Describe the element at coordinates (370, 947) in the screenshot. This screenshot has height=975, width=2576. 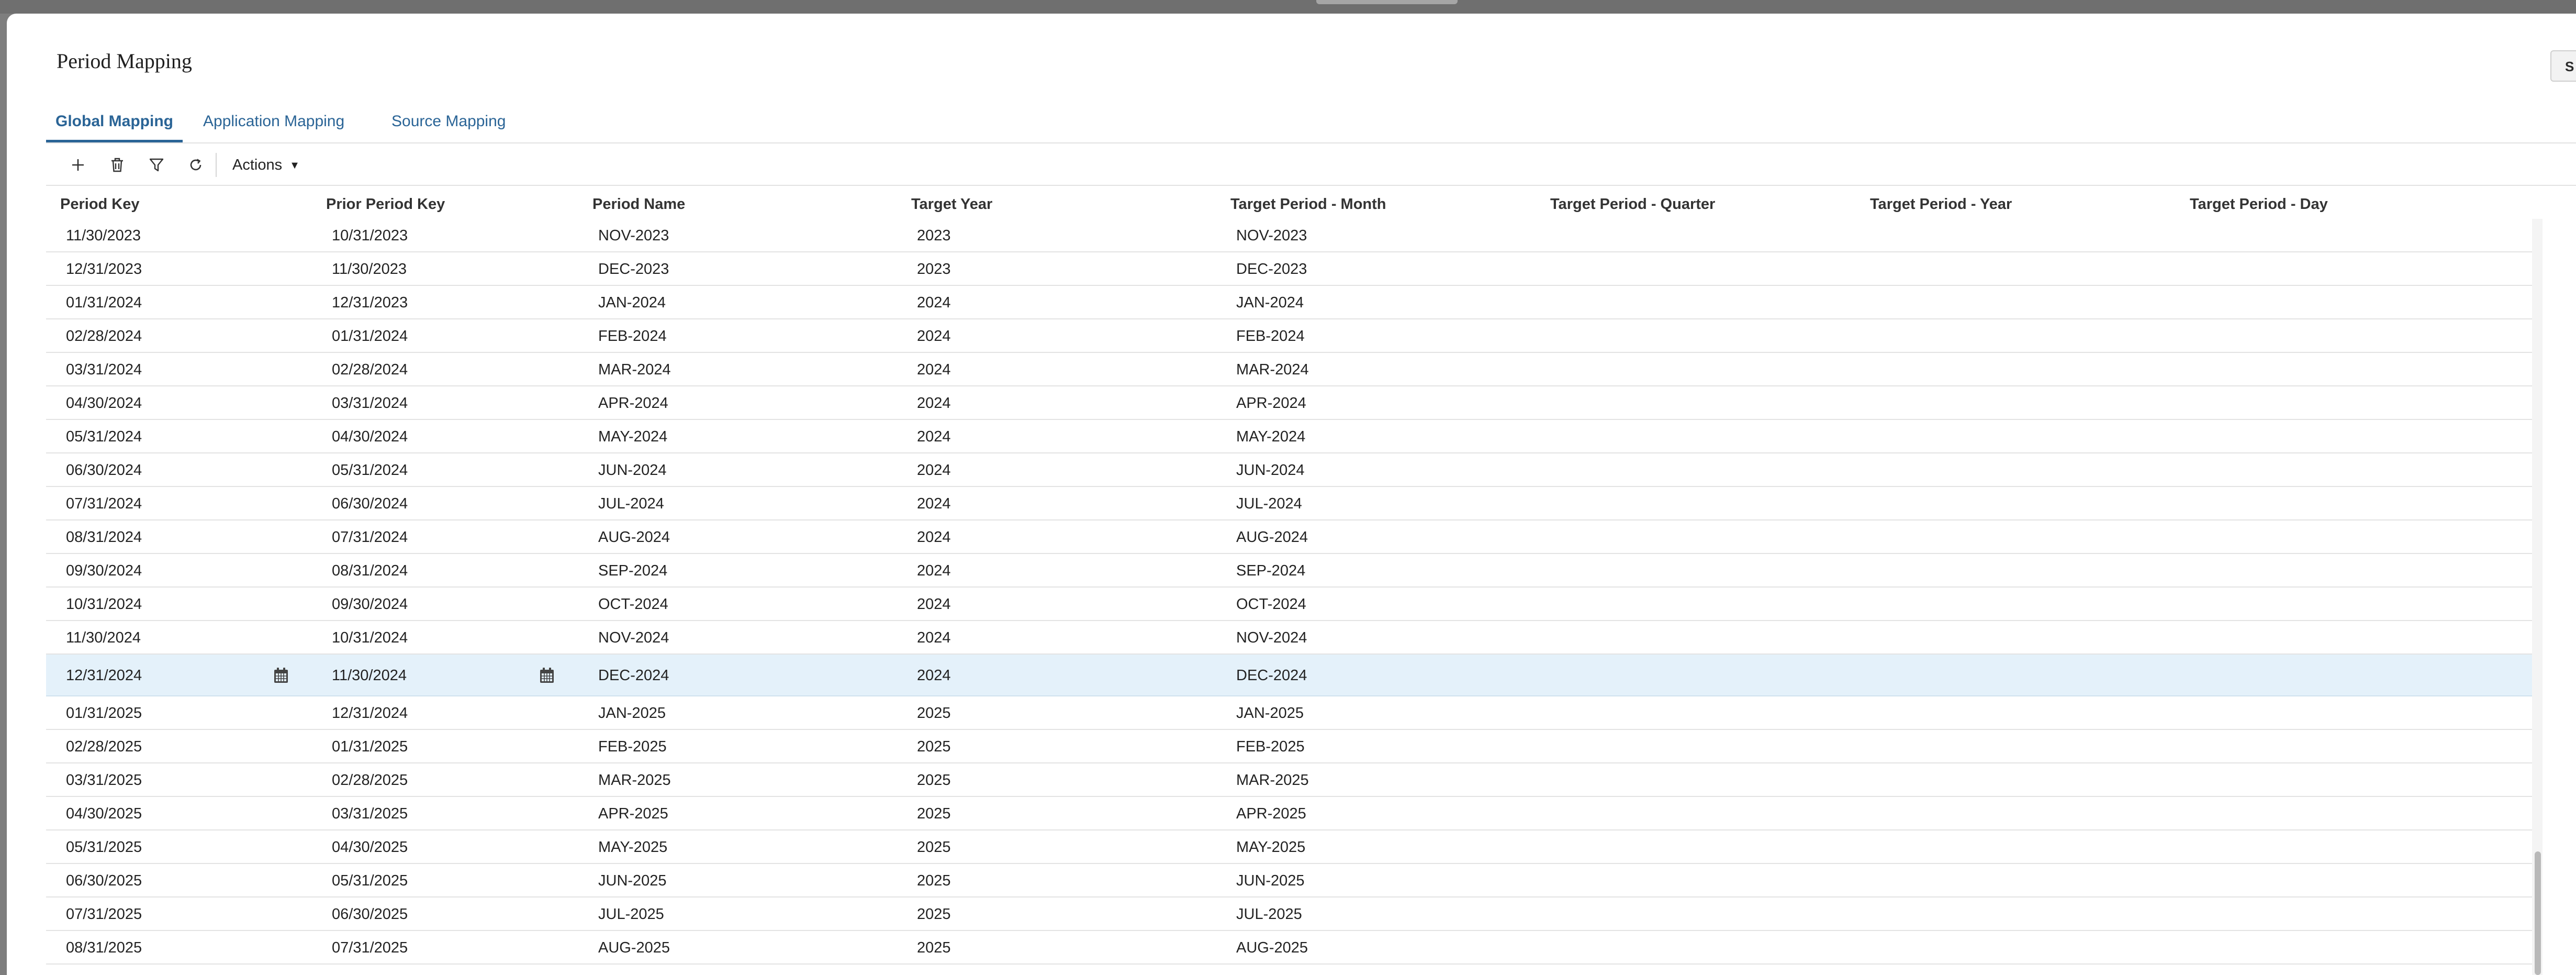
I see `cell-prior-period-key: 07/31/2025` at that location.